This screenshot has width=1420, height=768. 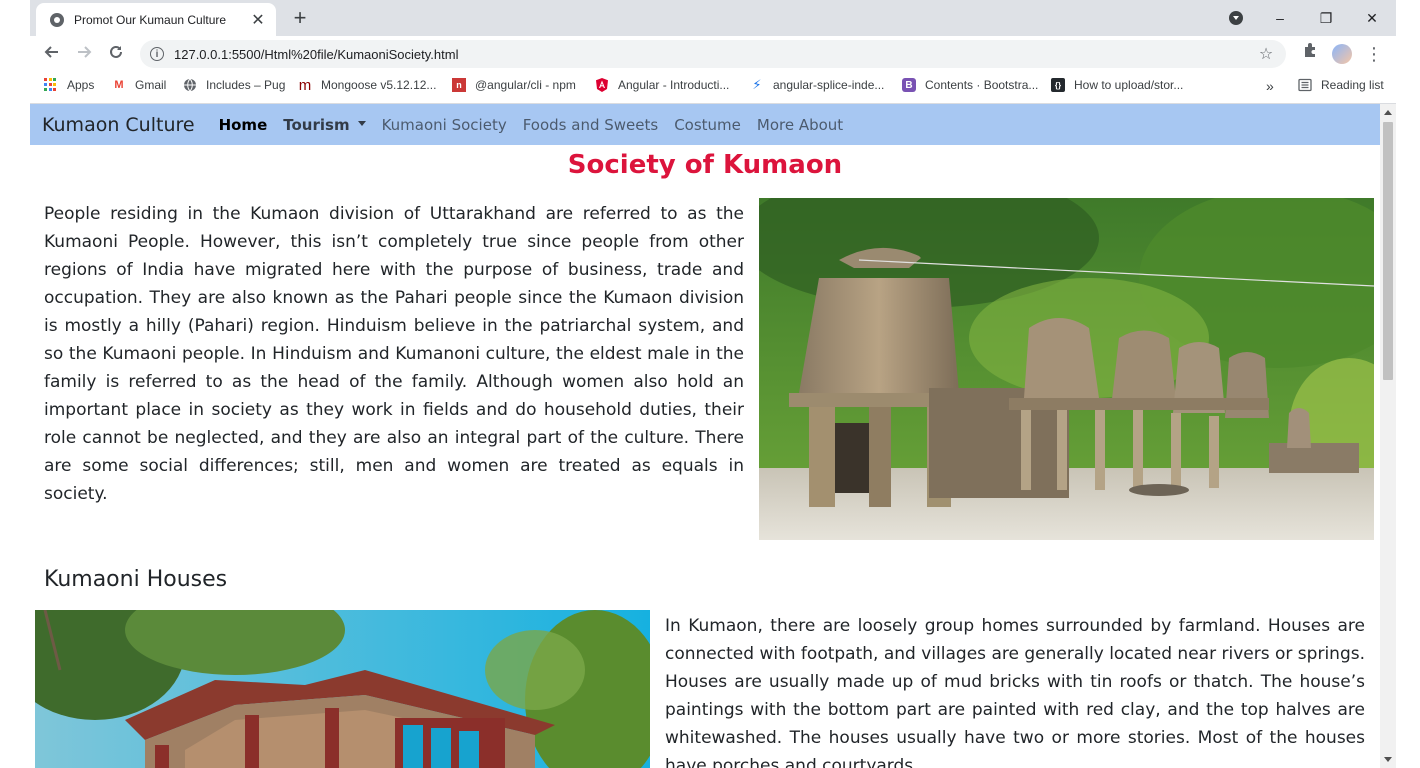 I want to click on bookmark-gmail: M Gmail, so click(x=139, y=85).